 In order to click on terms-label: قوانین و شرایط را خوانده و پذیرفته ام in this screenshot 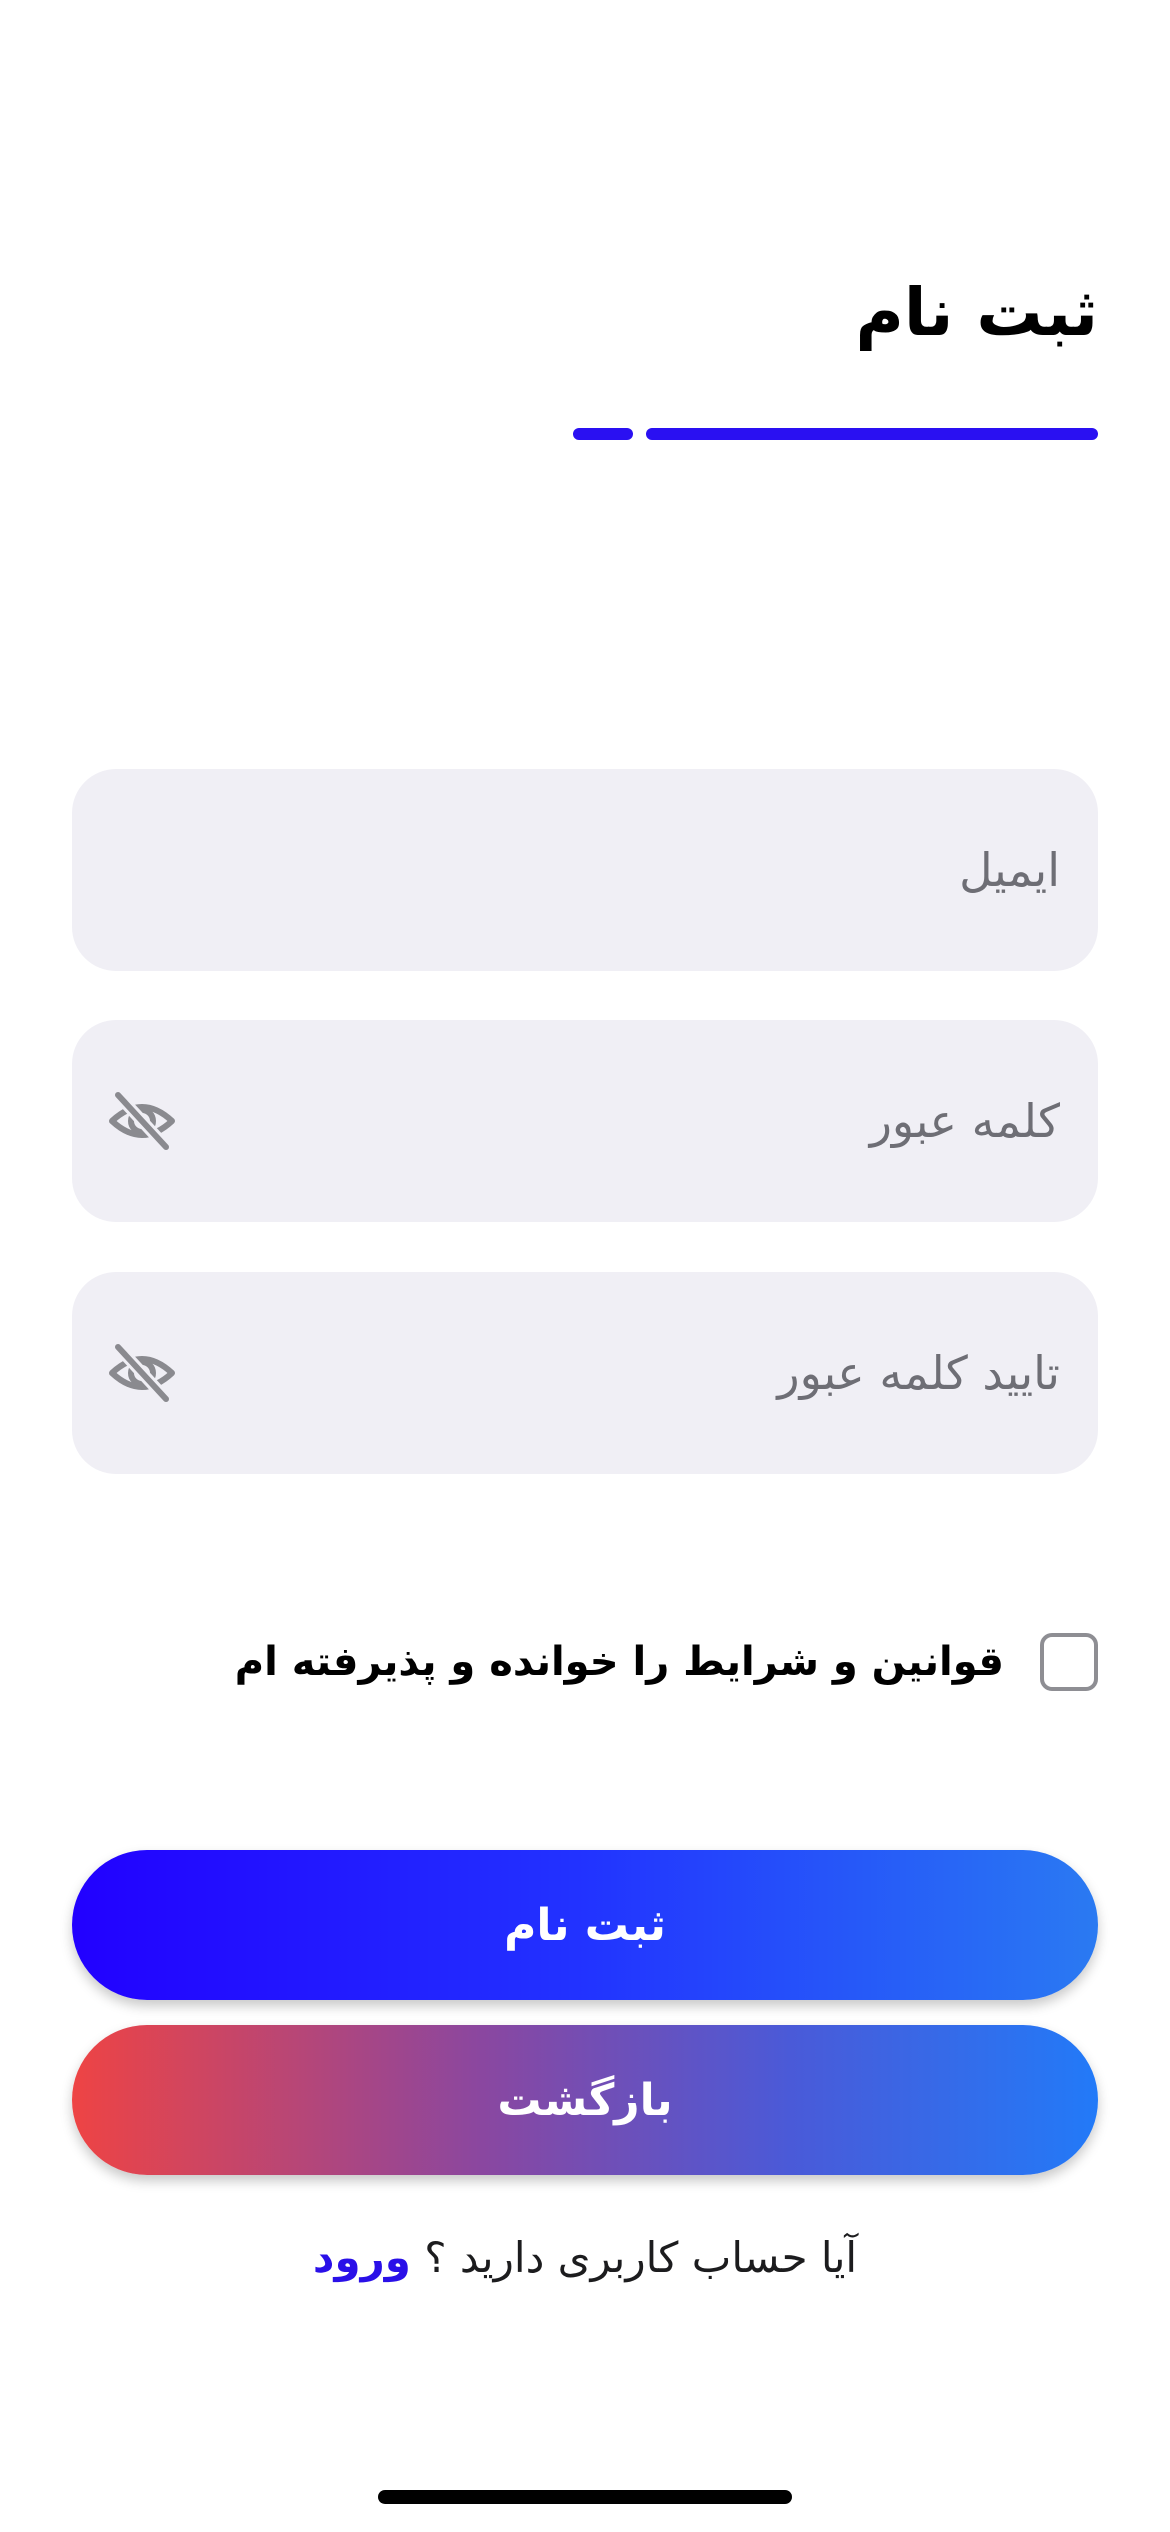, I will do `click(619, 1662)`.